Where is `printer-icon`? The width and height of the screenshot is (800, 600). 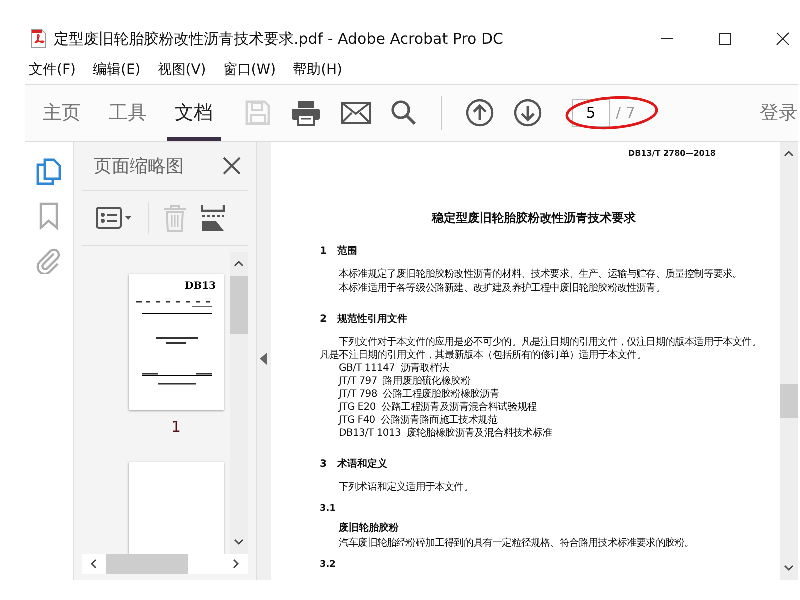
printer-icon is located at coordinates (306, 113).